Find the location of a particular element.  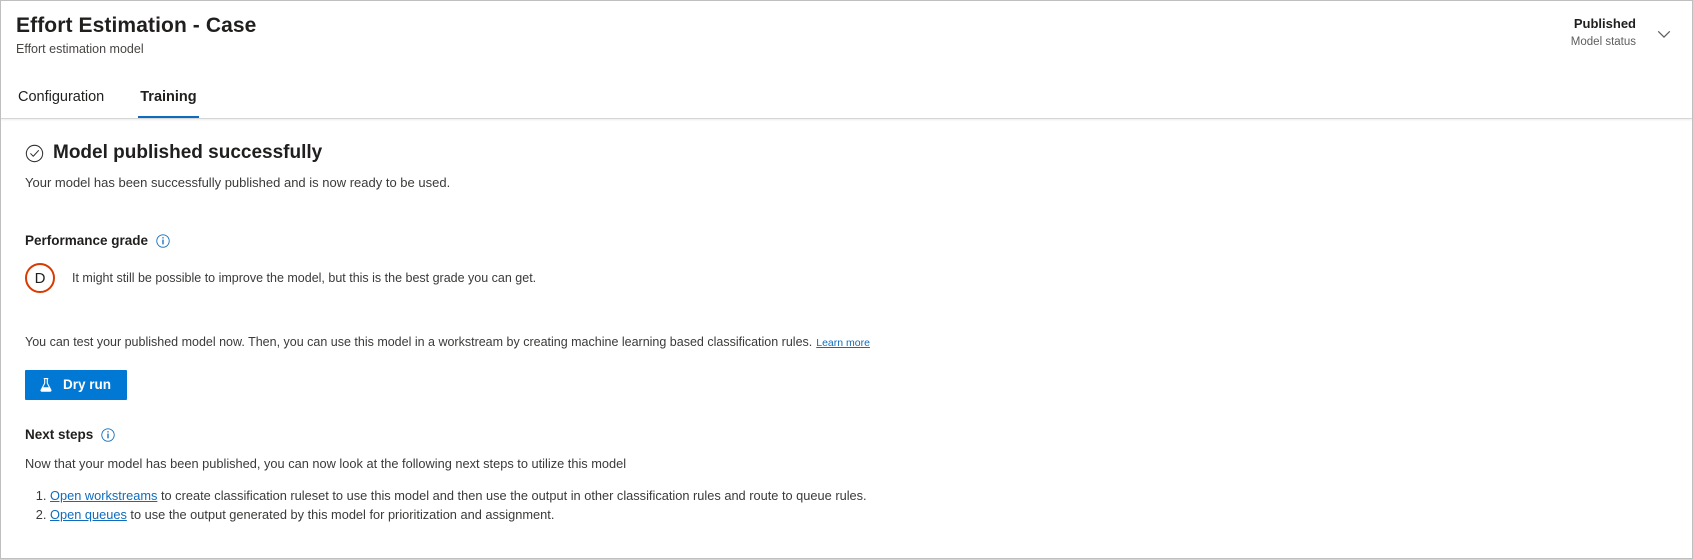

open-workstreams-link: Open workstreams is located at coordinates (103, 495).